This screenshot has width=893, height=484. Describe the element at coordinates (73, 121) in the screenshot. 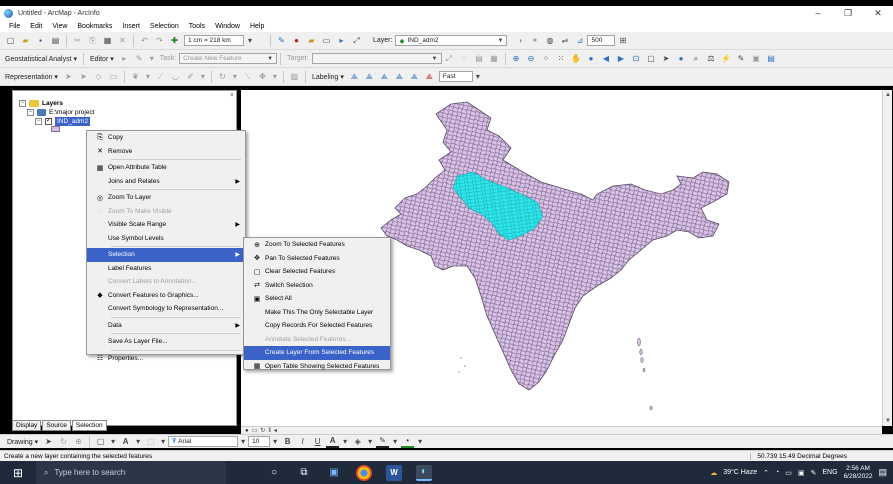

I see `layer-label: IND_adm2` at that location.